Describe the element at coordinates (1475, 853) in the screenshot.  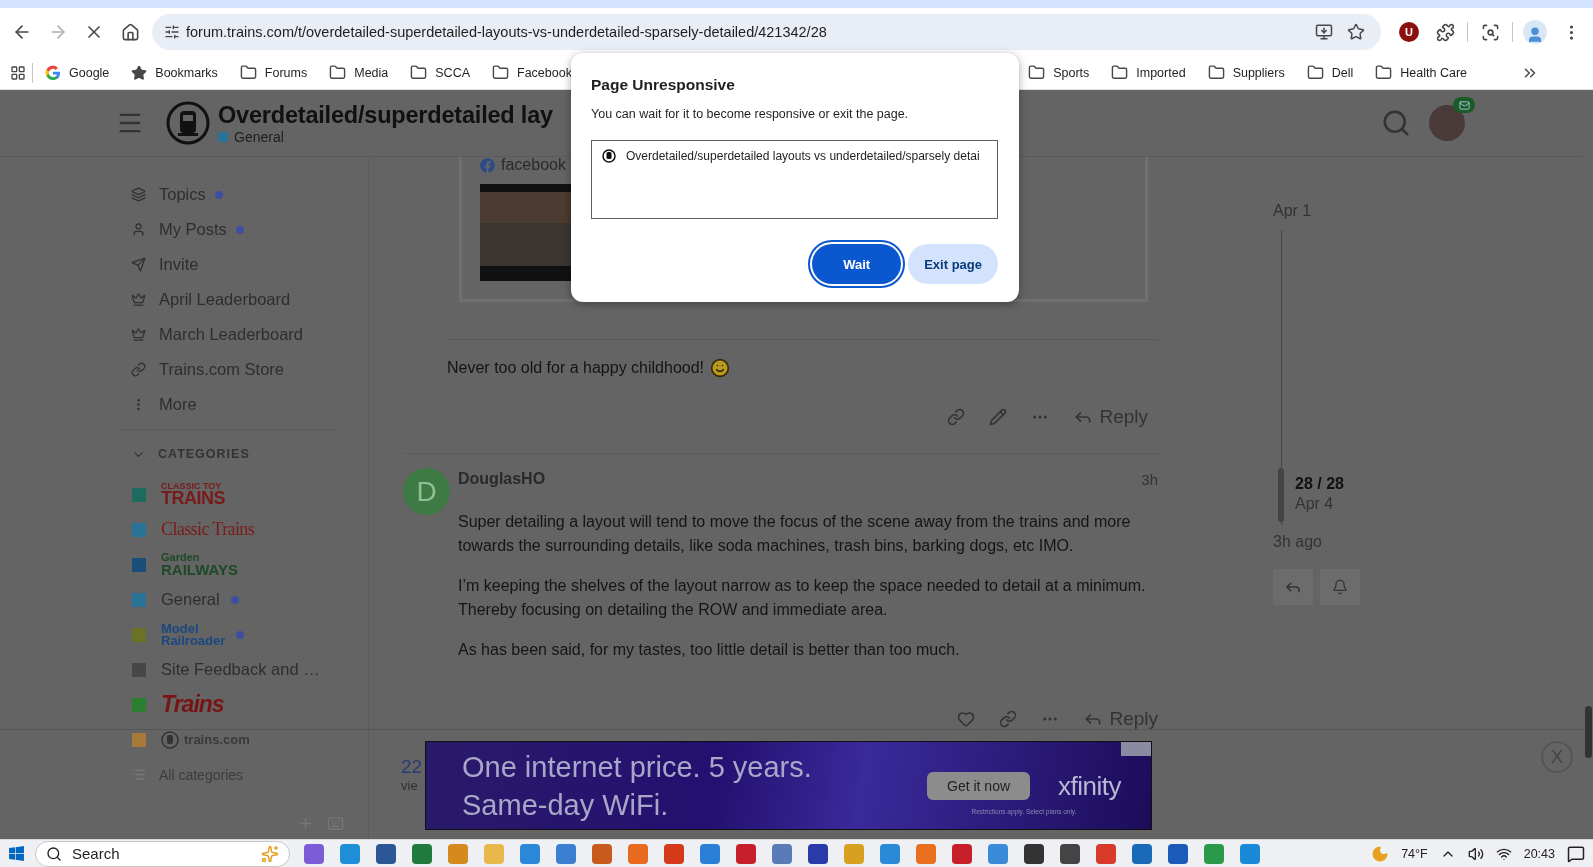
I see `volume-icon` at that location.